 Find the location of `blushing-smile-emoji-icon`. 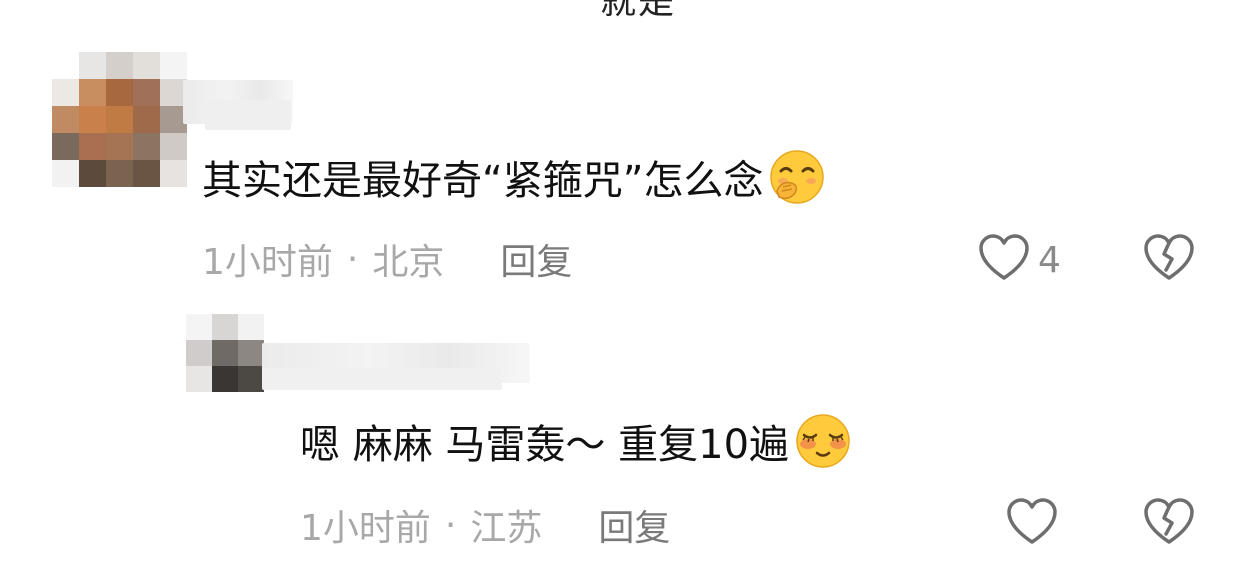

blushing-smile-emoji-icon is located at coordinates (823, 441).